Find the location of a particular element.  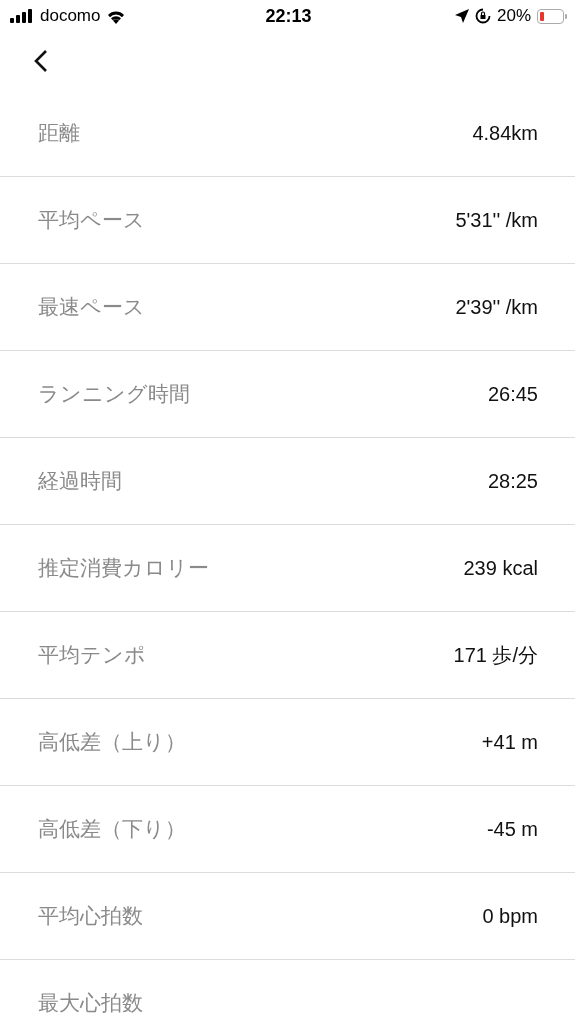

stat-value: -45 m is located at coordinates (512, 829).